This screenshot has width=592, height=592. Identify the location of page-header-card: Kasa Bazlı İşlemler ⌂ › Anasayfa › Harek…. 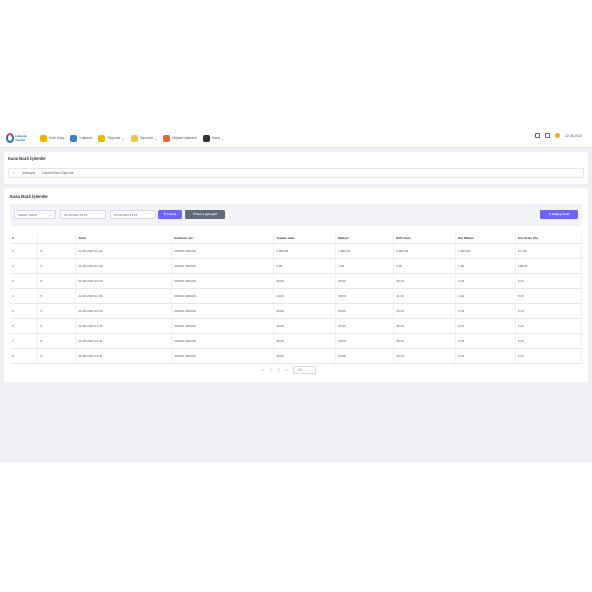
(296, 168).